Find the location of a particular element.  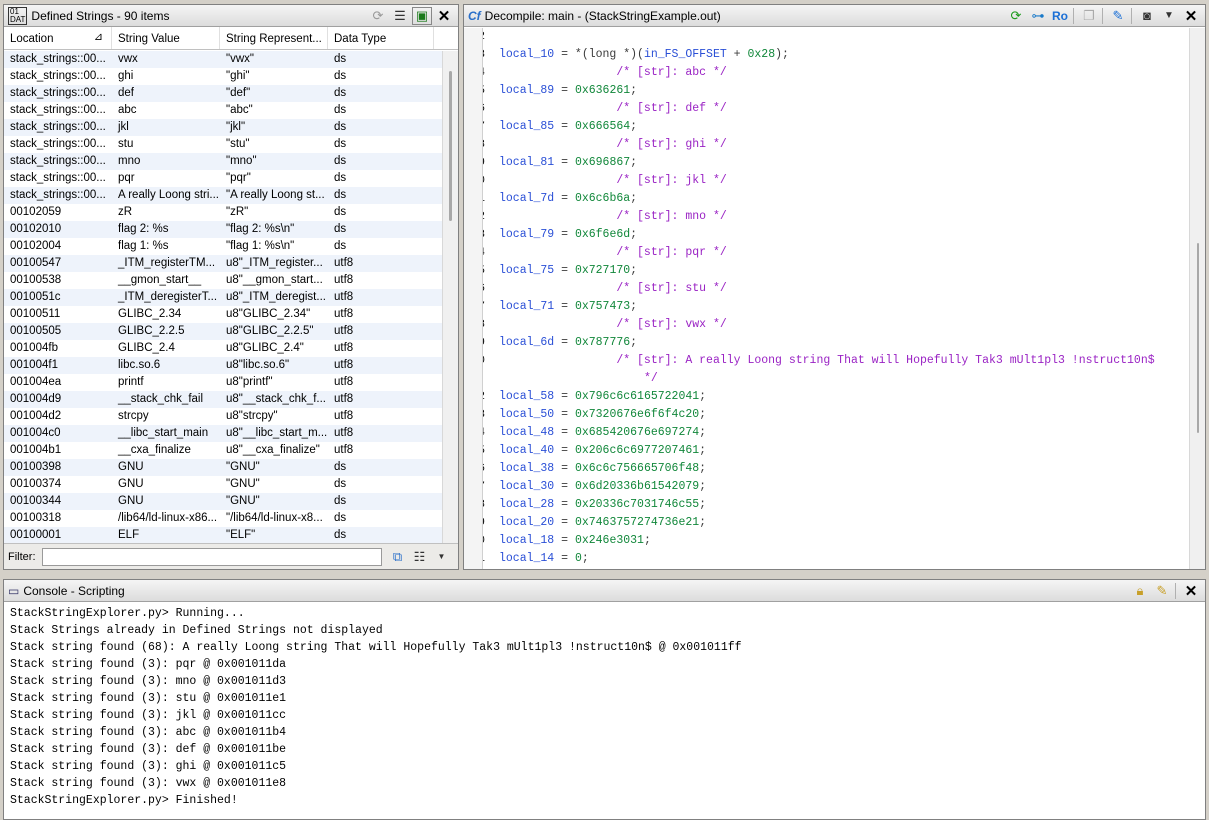

variable-token: local_48 is located at coordinates (526, 433).